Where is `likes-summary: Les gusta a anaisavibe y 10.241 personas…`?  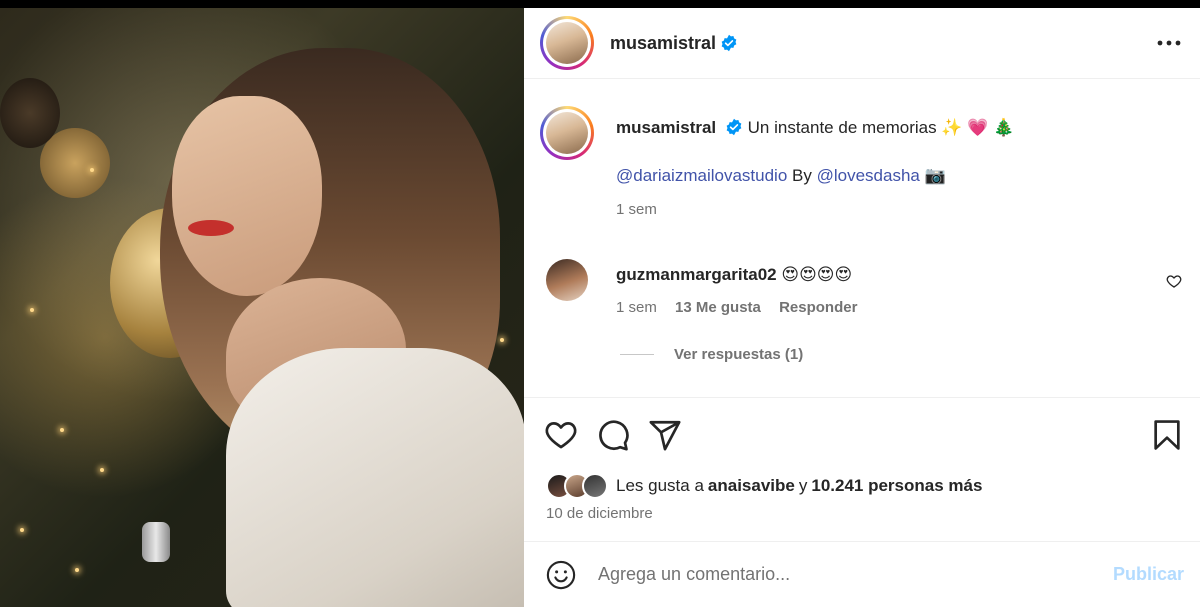 likes-summary: Les gusta a anaisavibe y 10.241 personas… is located at coordinates (766, 486).